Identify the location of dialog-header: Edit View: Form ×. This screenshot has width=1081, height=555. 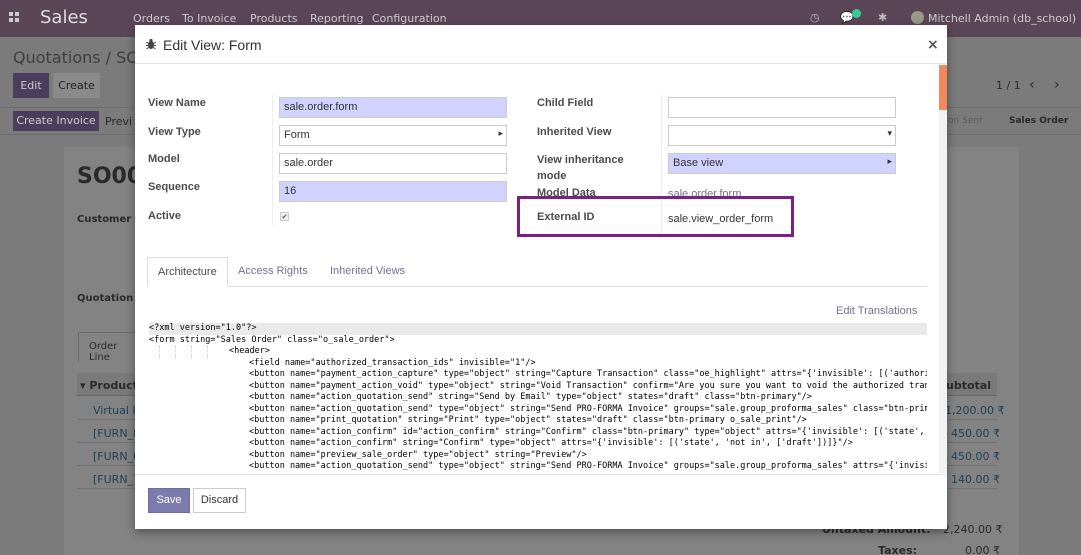
(541, 44).